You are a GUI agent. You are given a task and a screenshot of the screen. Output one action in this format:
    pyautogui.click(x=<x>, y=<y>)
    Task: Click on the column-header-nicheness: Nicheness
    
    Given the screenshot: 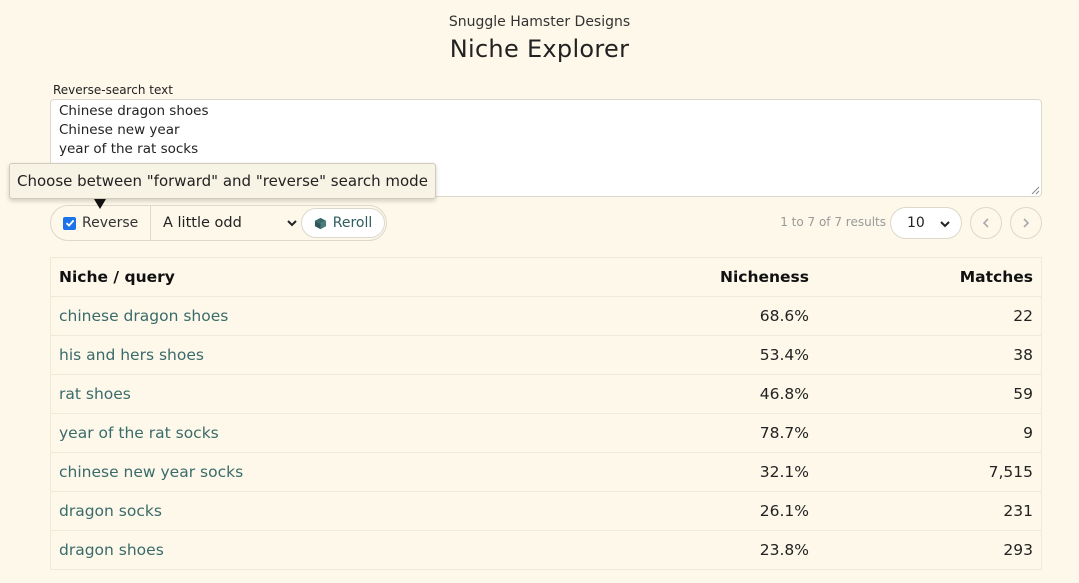 What is the action you would take?
    pyautogui.click(x=764, y=277)
    